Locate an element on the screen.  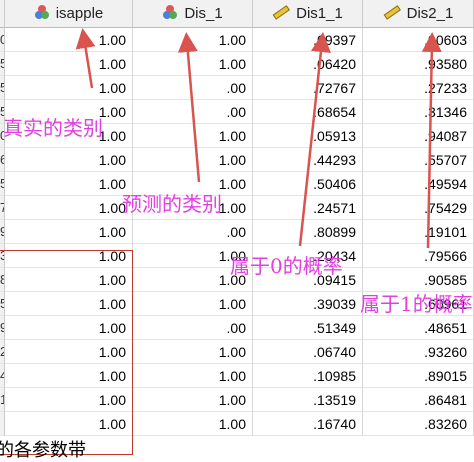
column-header-dis1-1: Dis1_1 is located at coordinates (308, 14).